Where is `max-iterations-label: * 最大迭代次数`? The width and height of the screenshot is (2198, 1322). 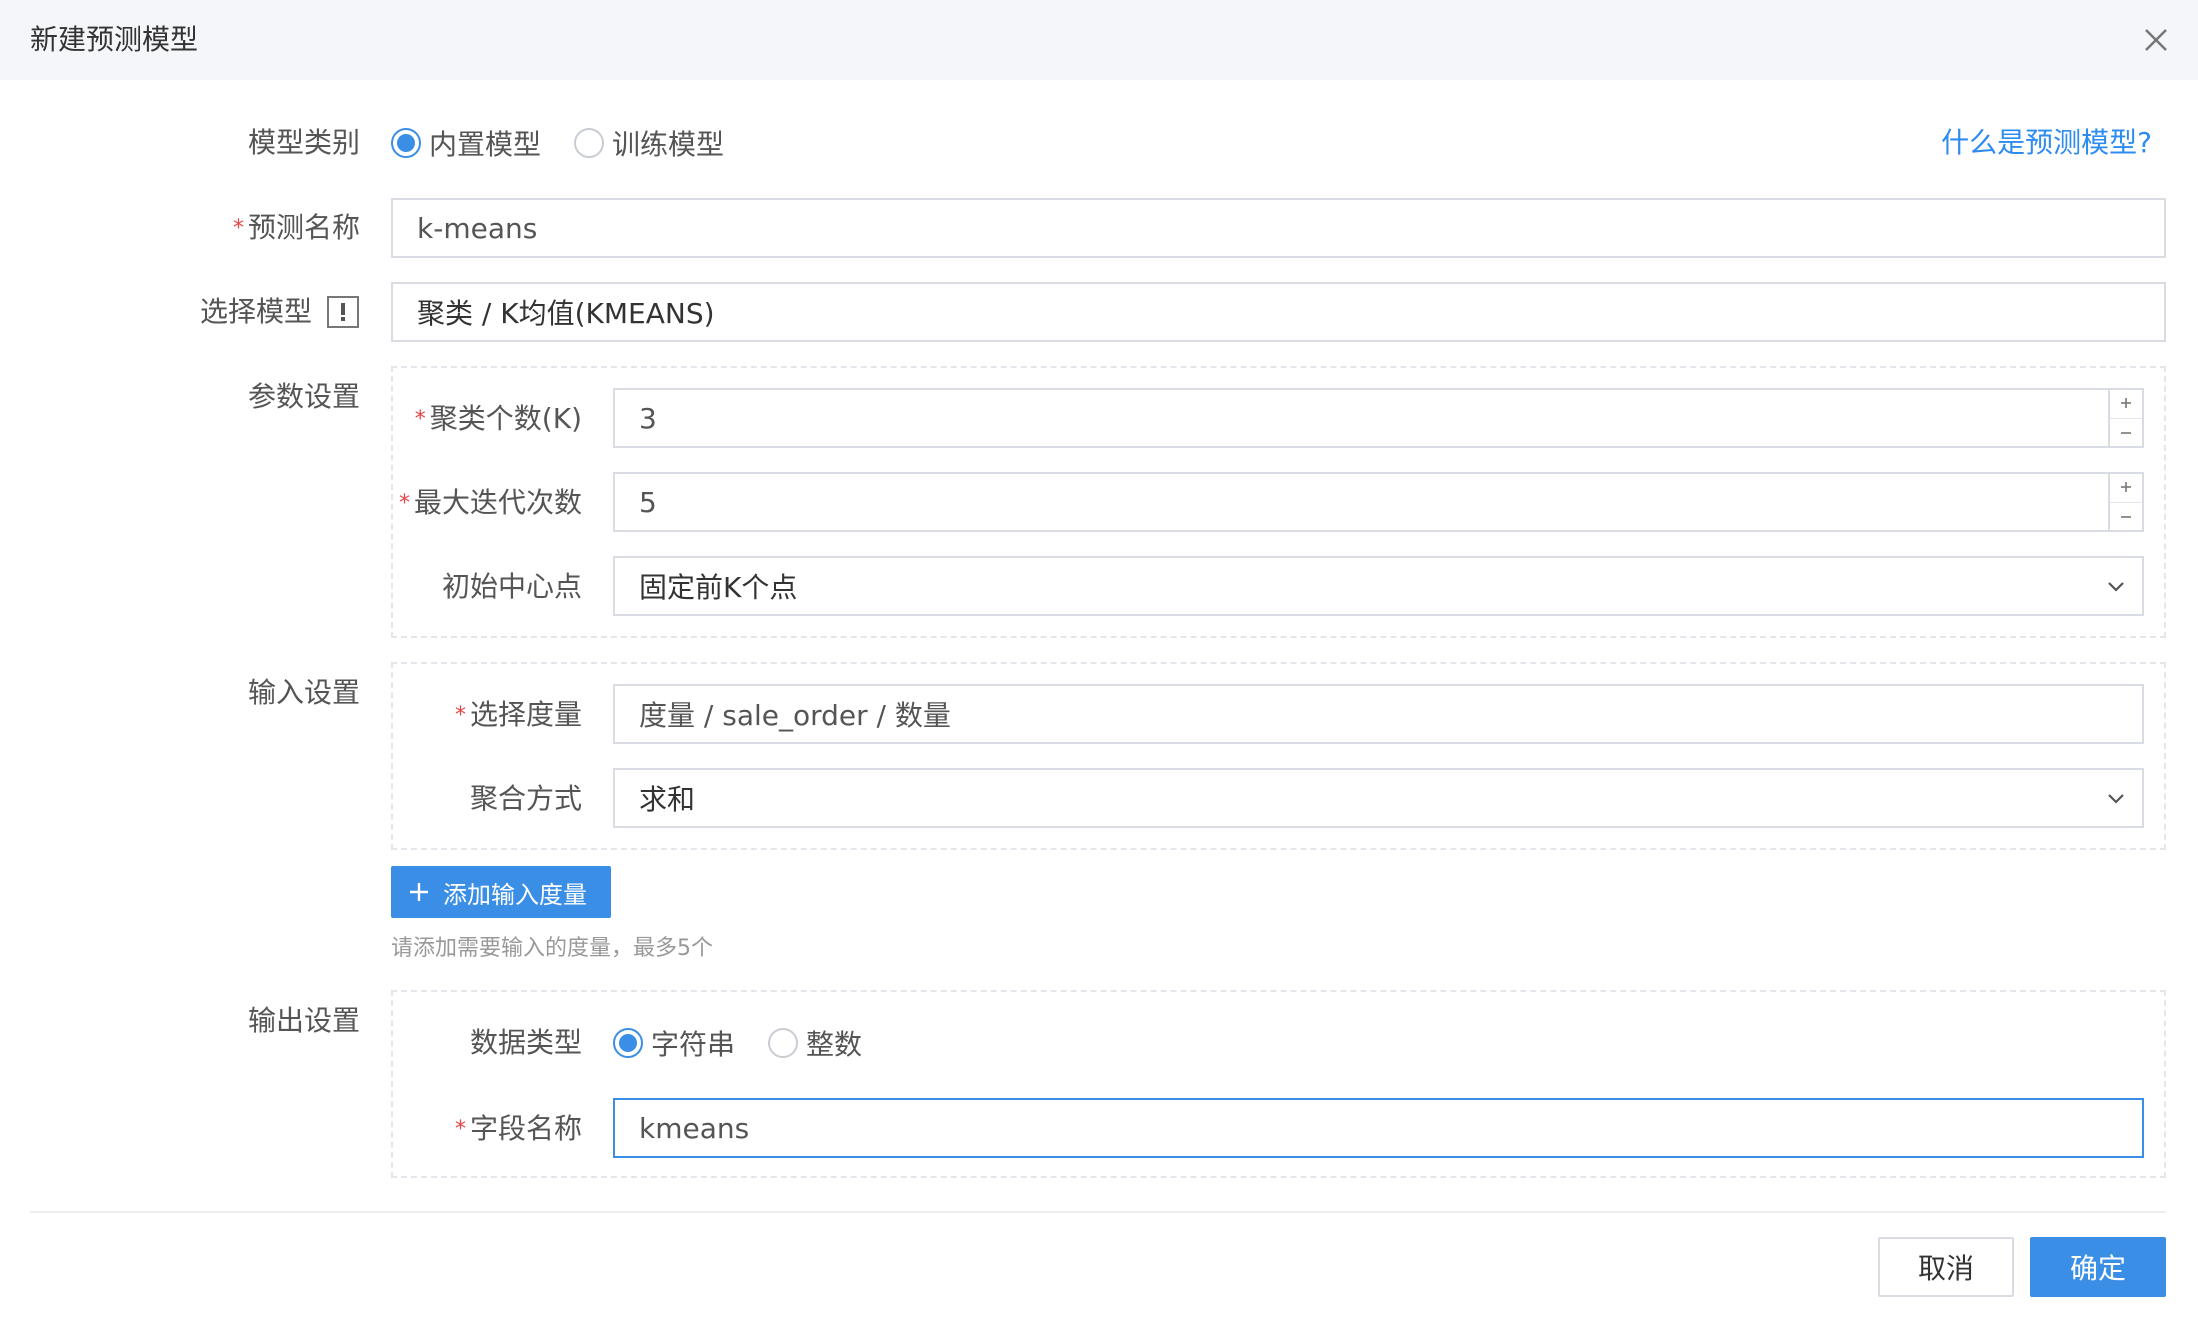
max-iterations-label: * 最大迭代次数 is located at coordinates (490, 502).